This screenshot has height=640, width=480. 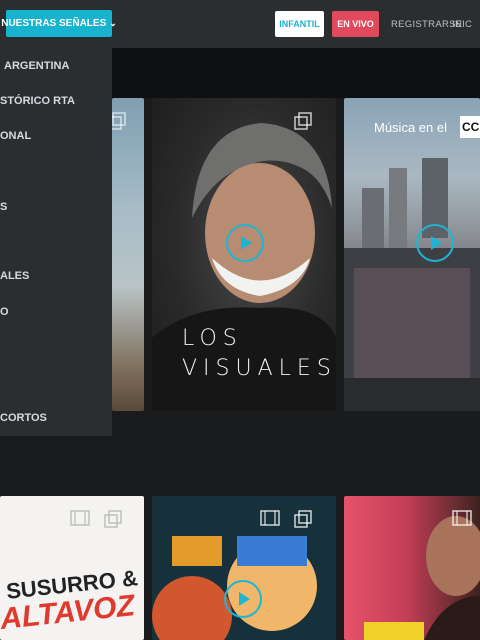 I want to click on content-card-landscape, so click(x=128, y=254).